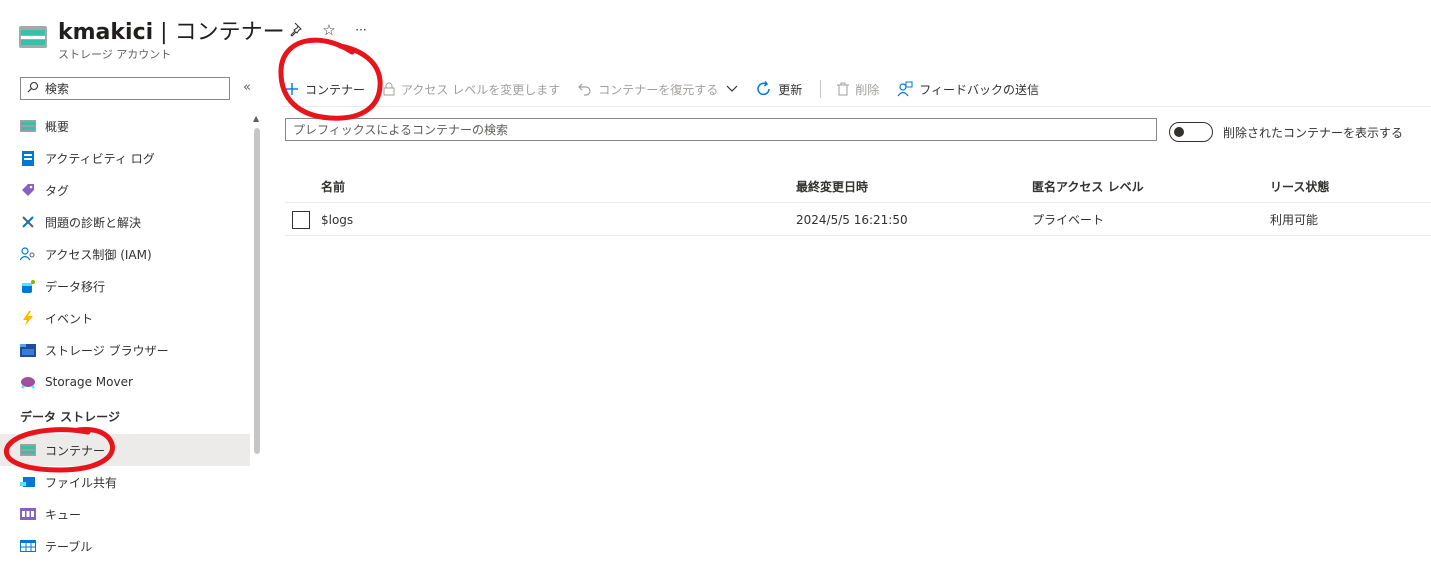  Describe the element at coordinates (28, 482) in the screenshot. I see `file-share-icon` at that location.